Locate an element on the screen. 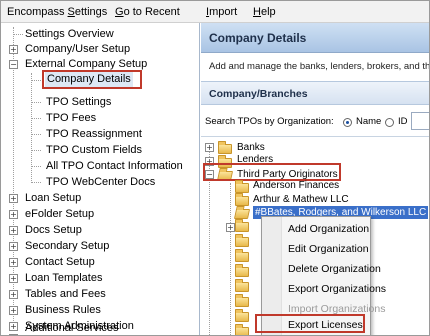 This screenshot has width=430, height=336. org-item-anderson-finances: Anderson Finances is located at coordinates (296, 185).